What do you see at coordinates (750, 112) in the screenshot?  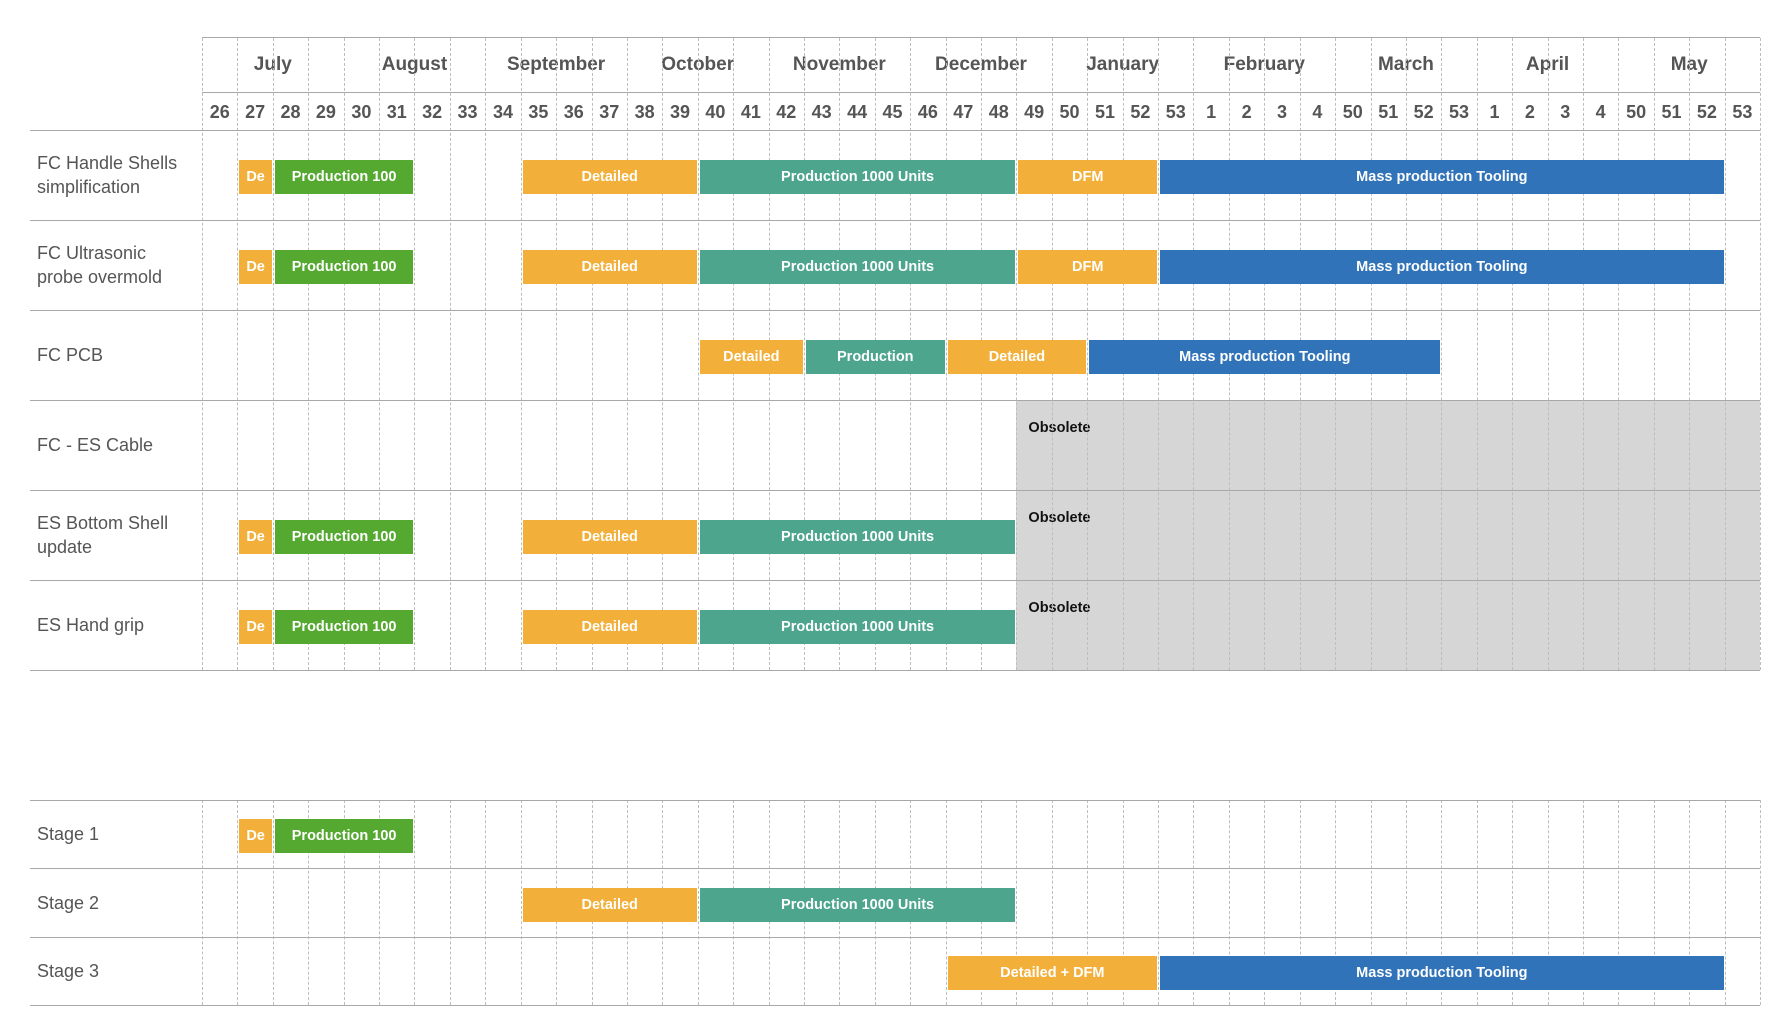 I see `week-label: 41` at bounding box center [750, 112].